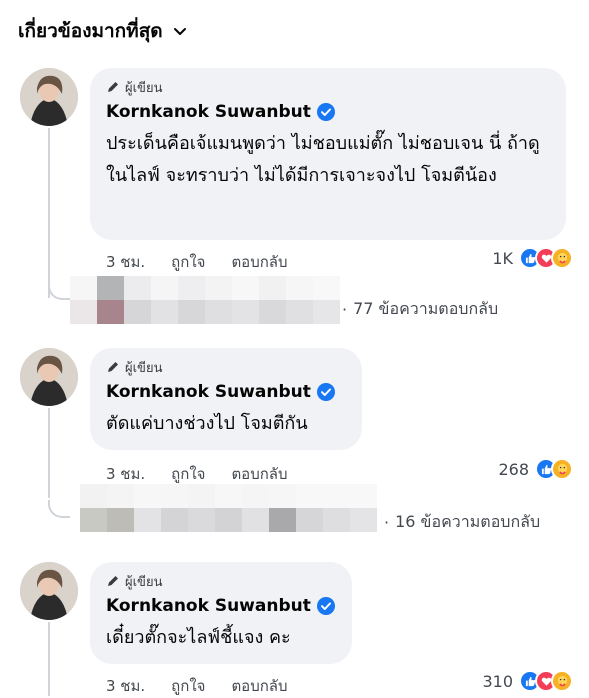 This screenshot has height=698, width=589. Describe the element at coordinates (513, 469) in the screenshot. I see `reaction-count: 268` at that location.